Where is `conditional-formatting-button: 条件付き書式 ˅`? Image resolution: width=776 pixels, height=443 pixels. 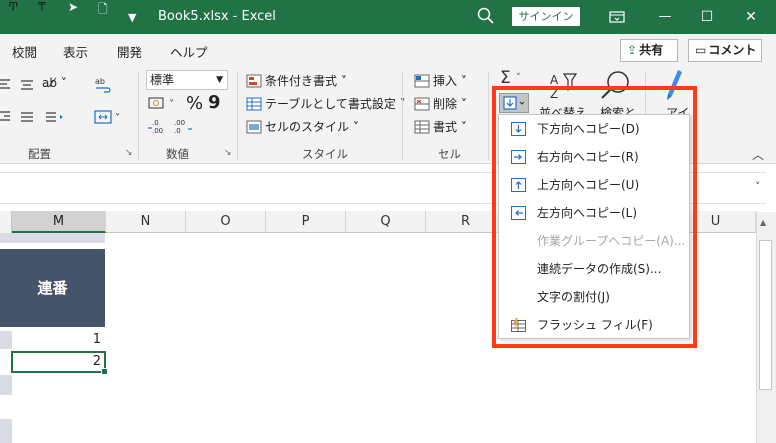
conditional-formatting-button: 条件付き書式 ˅ is located at coordinates (296, 80).